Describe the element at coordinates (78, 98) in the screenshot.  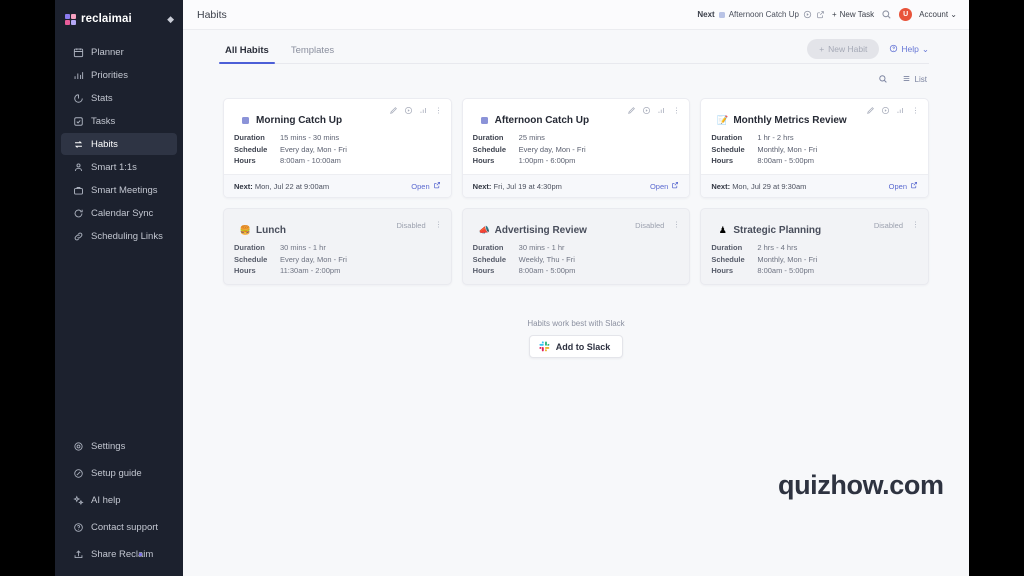
I see `activity-icon` at that location.